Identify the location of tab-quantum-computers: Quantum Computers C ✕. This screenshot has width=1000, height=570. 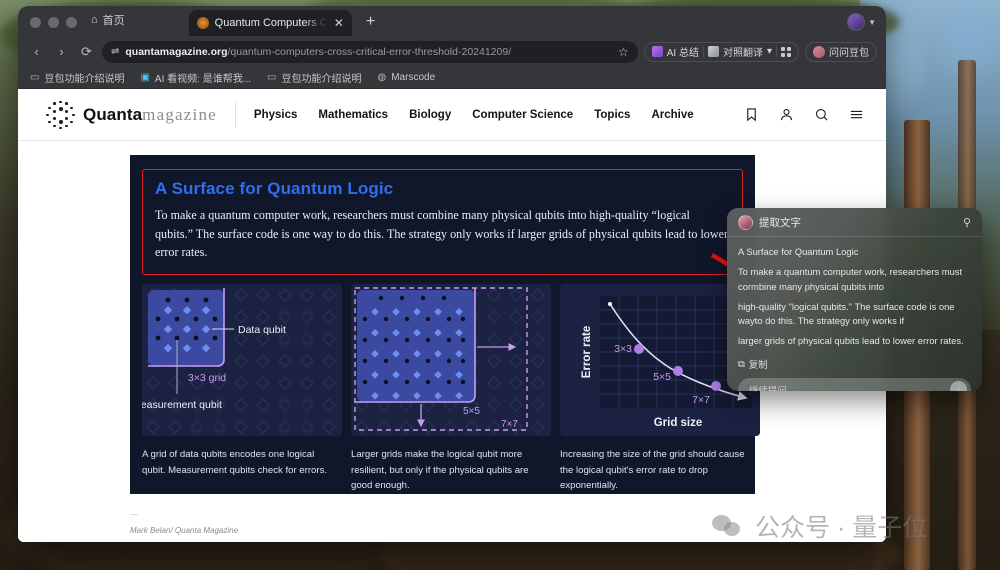
(270, 23).